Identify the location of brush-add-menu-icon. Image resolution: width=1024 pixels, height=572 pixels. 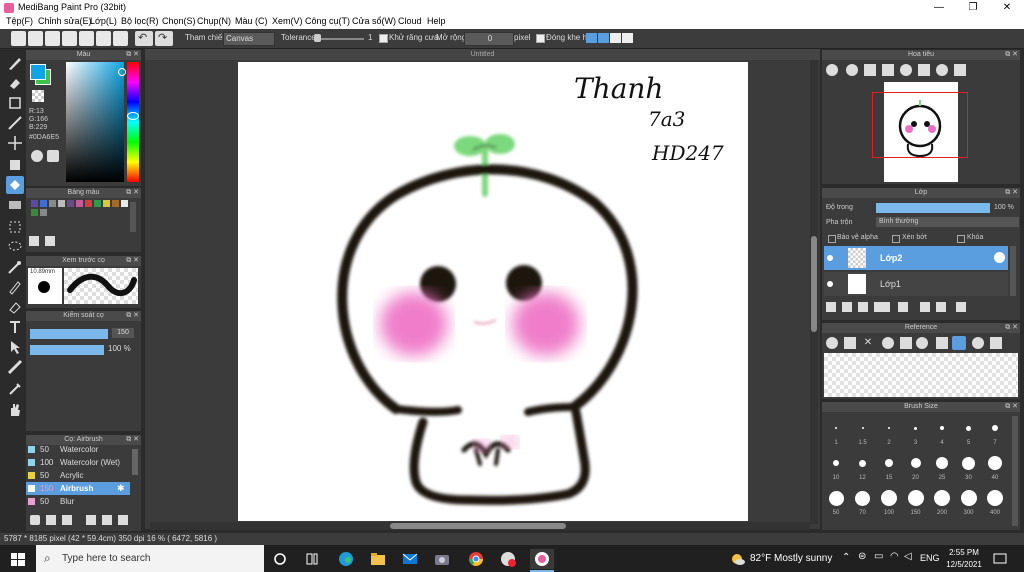
(67, 520).